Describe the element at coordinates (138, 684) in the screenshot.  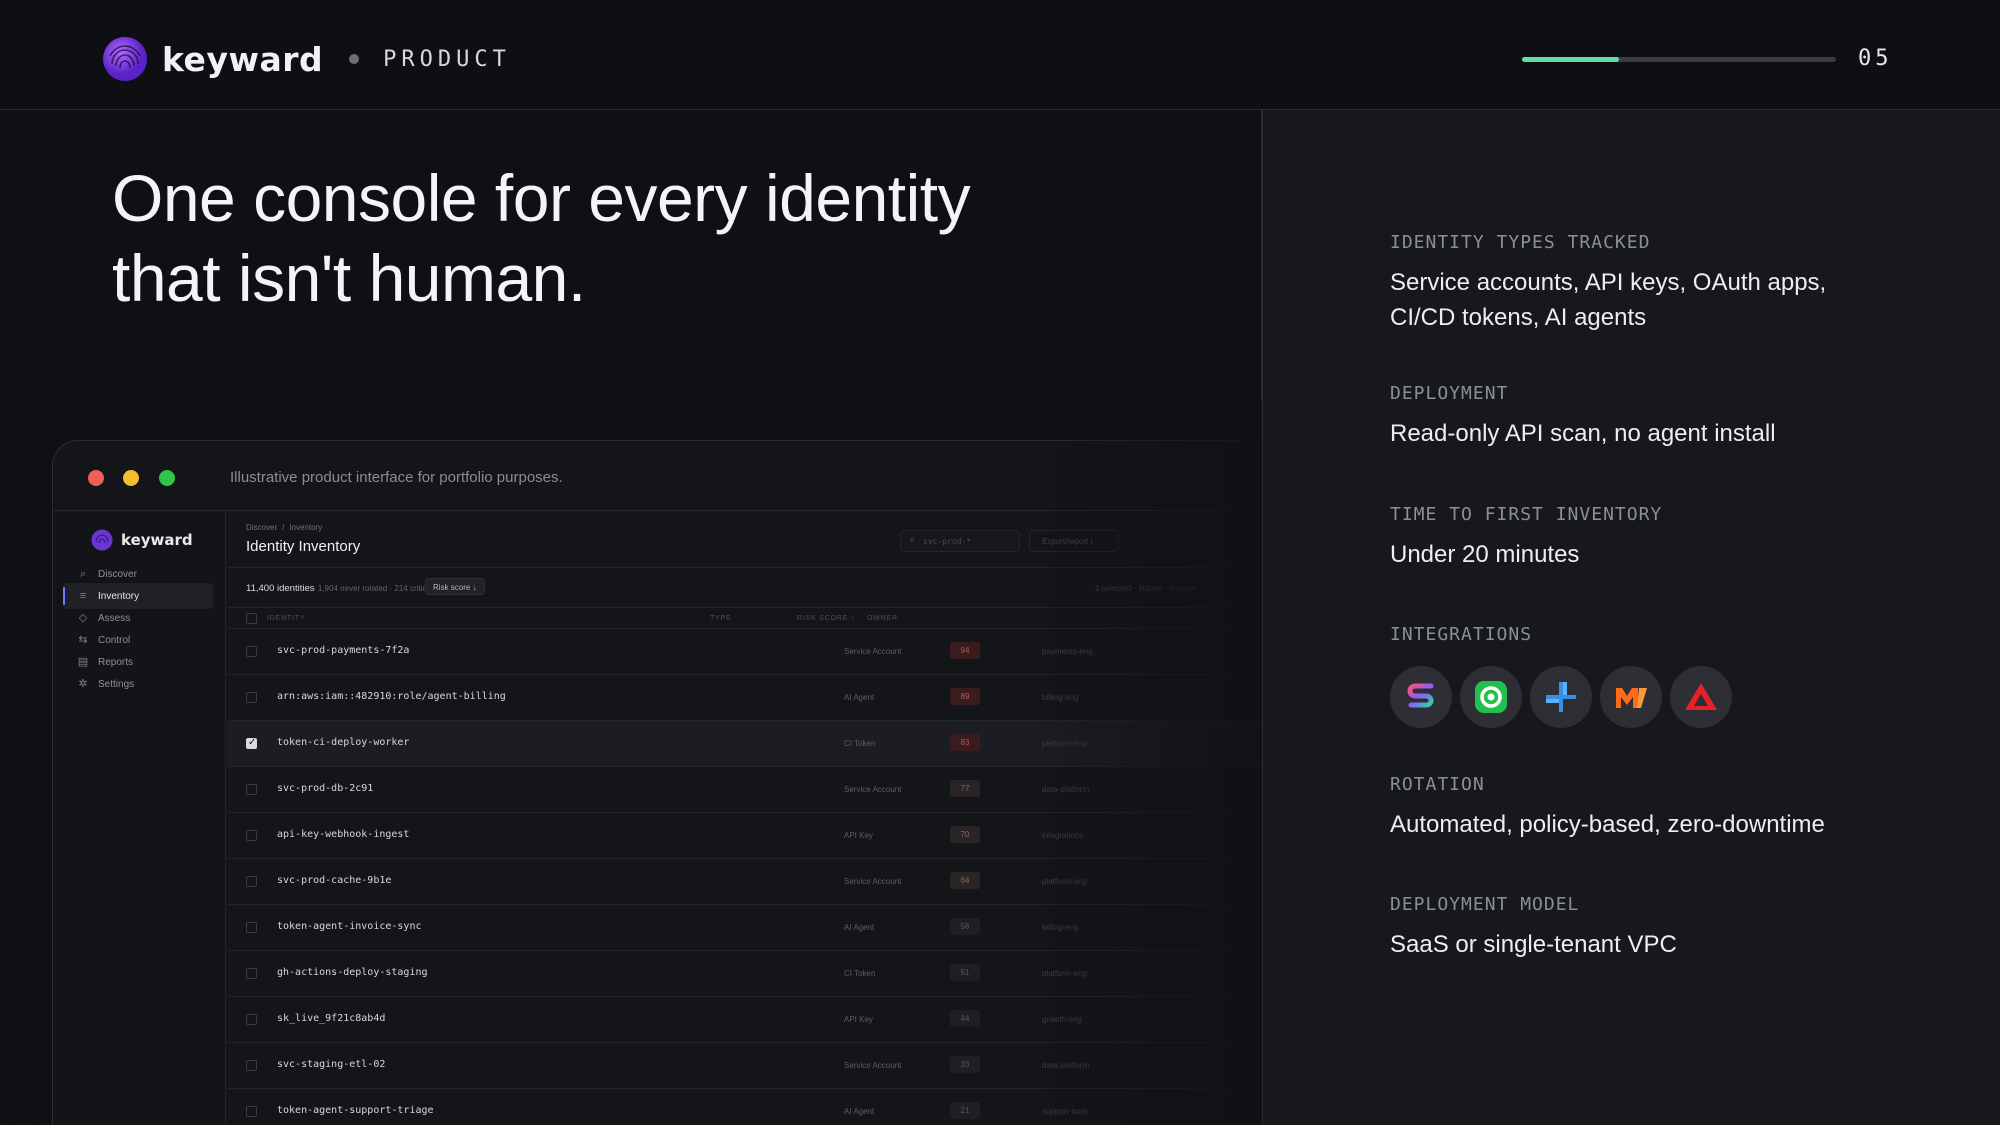
I see `sidebar-item-settings: ✲ Settings` at that location.